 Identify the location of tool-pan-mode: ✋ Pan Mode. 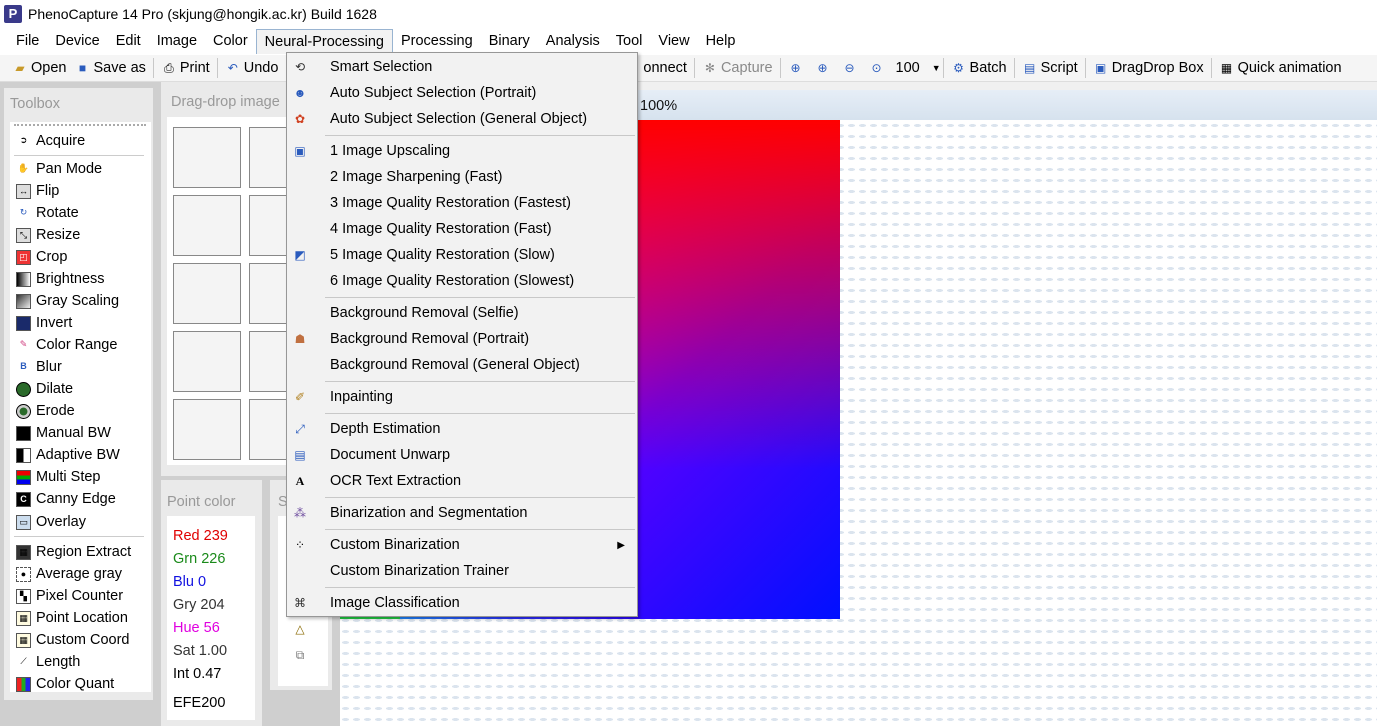
(59, 169).